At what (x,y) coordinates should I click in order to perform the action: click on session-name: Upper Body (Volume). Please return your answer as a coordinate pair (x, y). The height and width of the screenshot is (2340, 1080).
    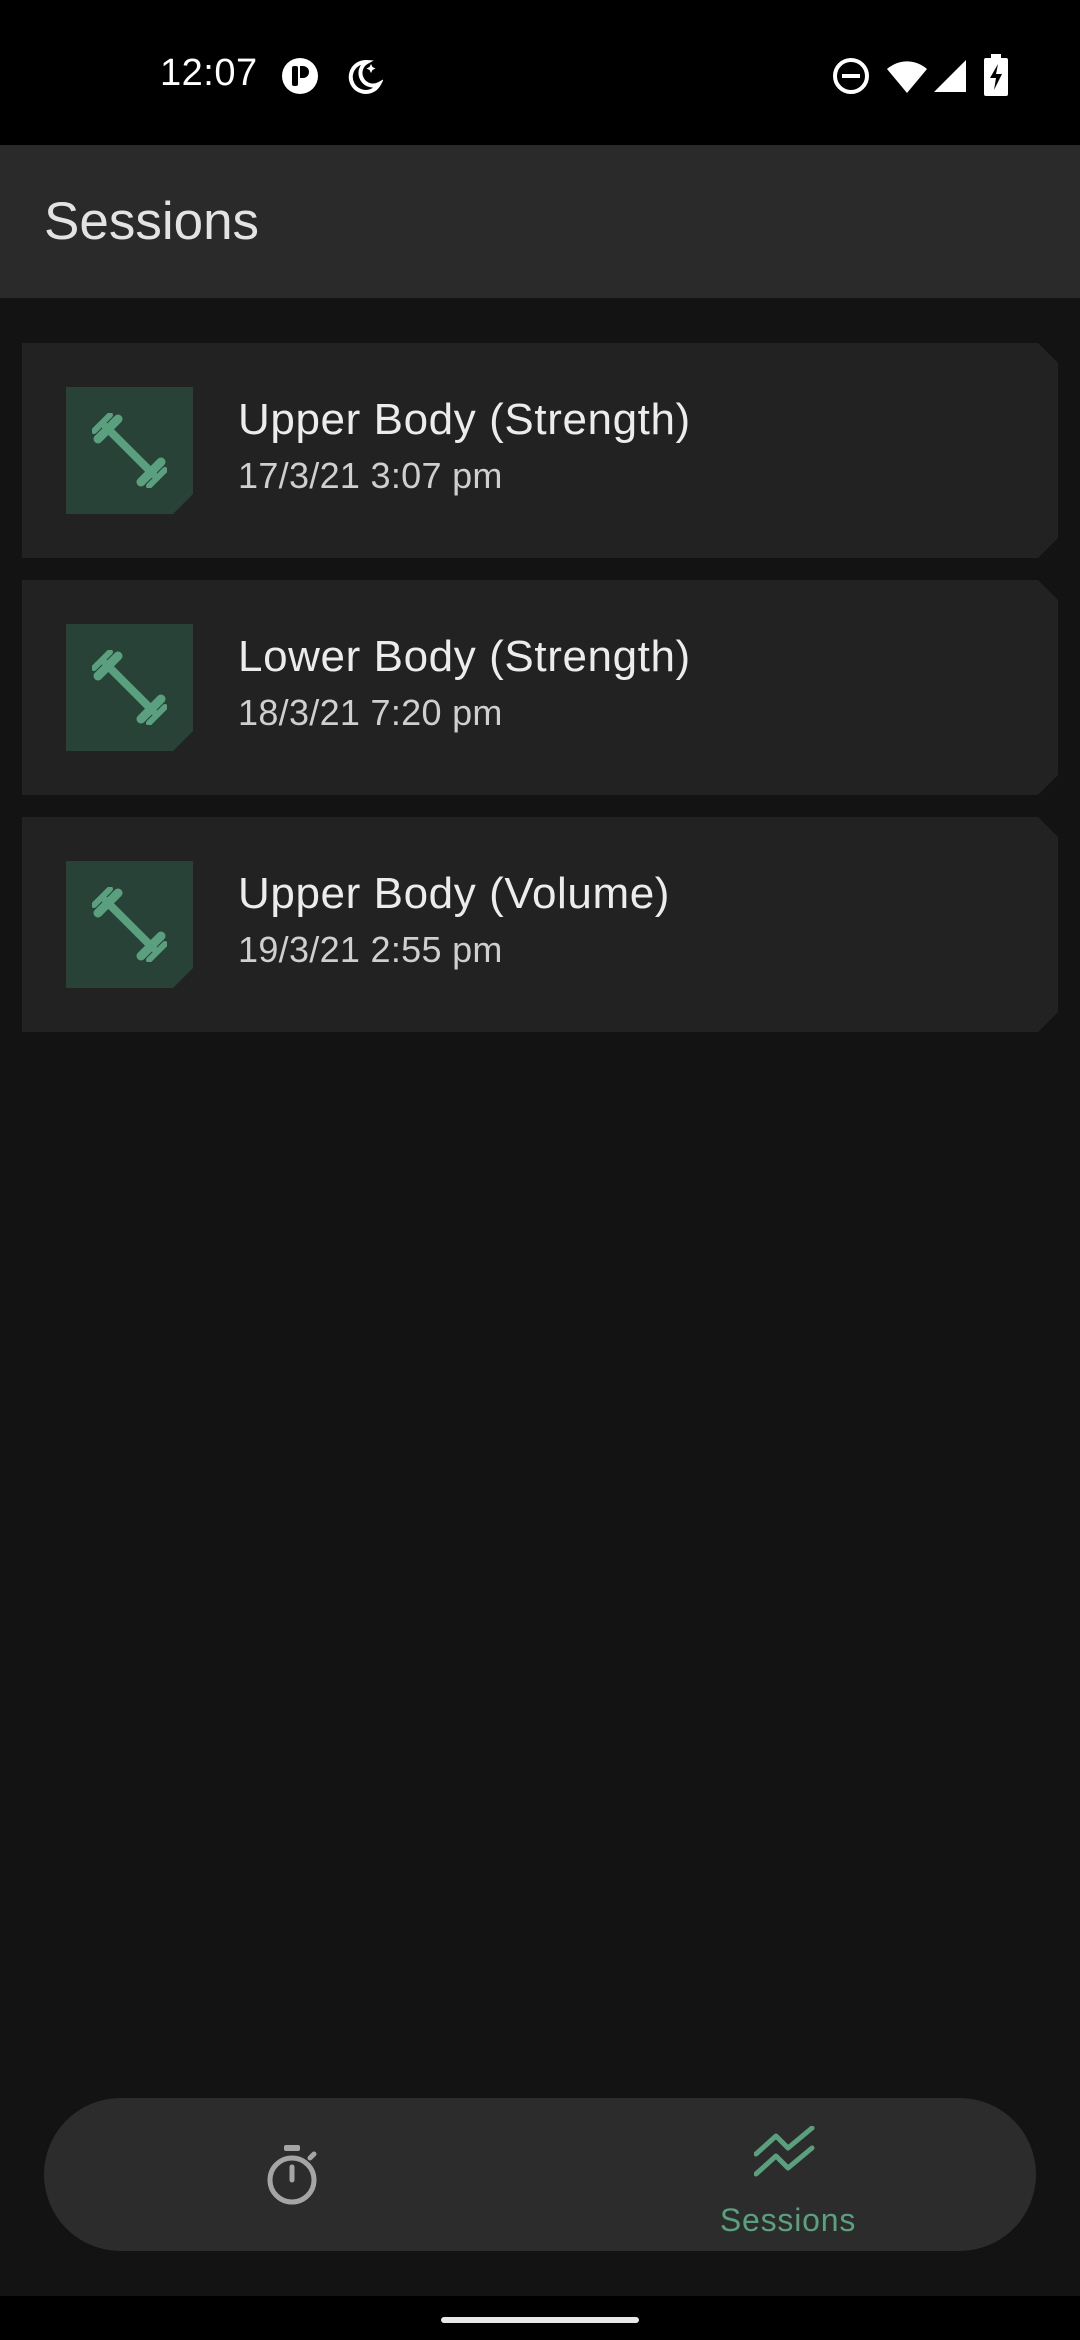
    Looking at the image, I should click on (454, 893).